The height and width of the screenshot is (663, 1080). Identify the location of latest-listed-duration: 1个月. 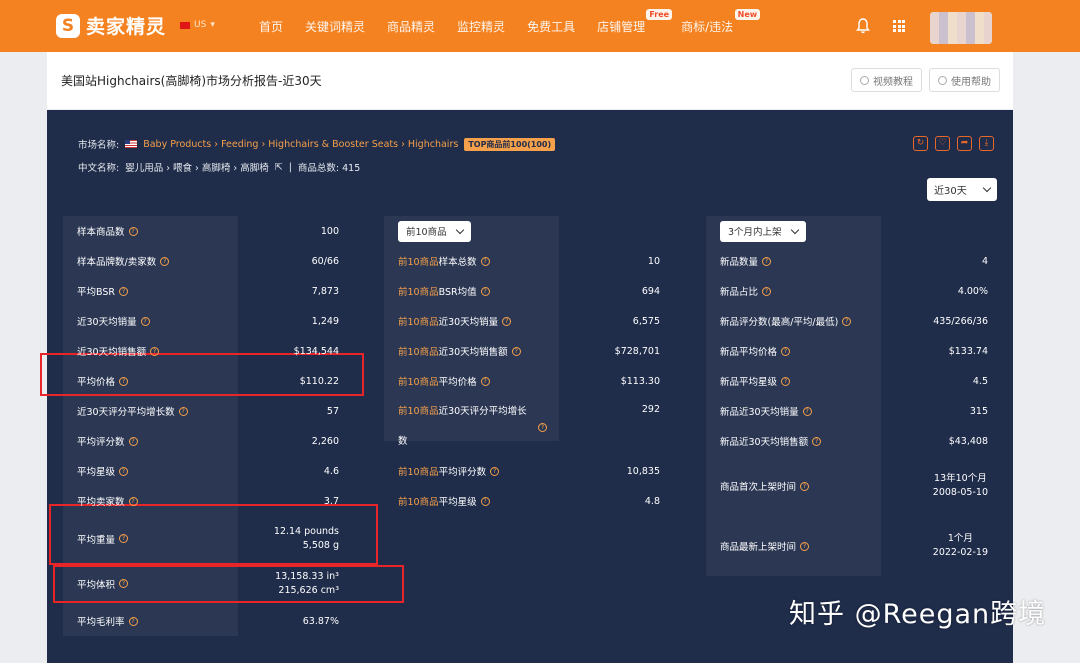
(960, 538).